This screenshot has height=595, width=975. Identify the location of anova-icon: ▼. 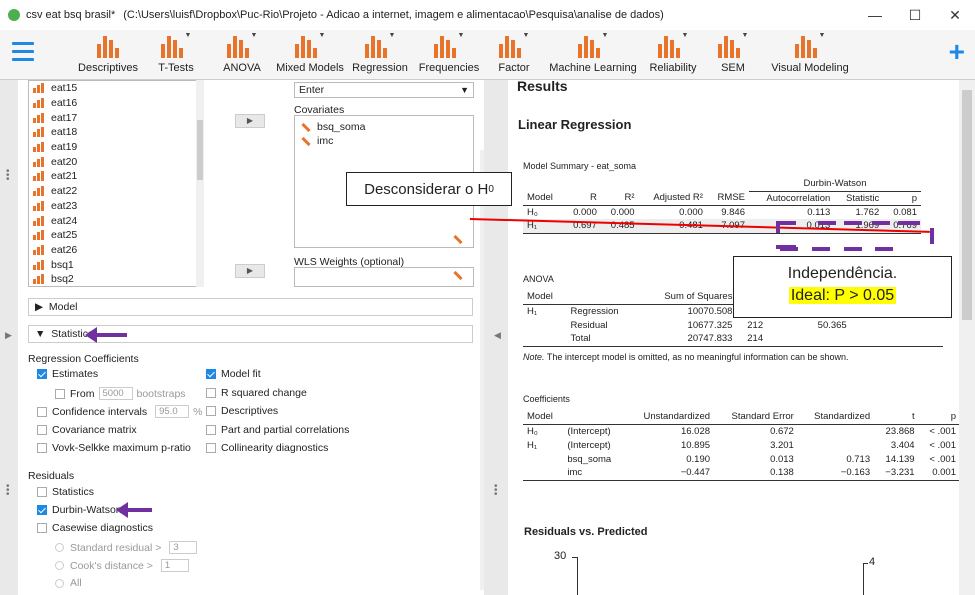
(242, 45).